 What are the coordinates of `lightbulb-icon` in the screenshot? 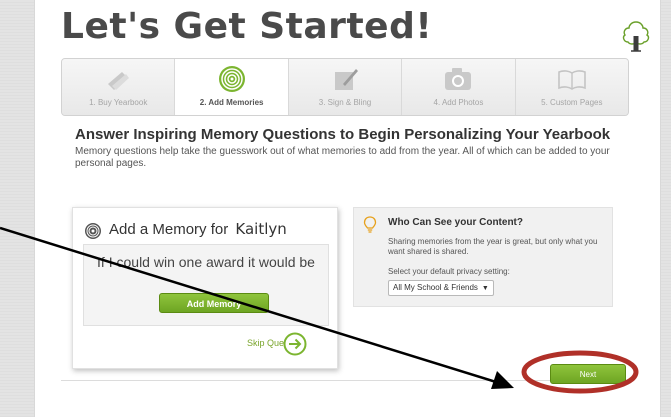 It's located at (370, 224).